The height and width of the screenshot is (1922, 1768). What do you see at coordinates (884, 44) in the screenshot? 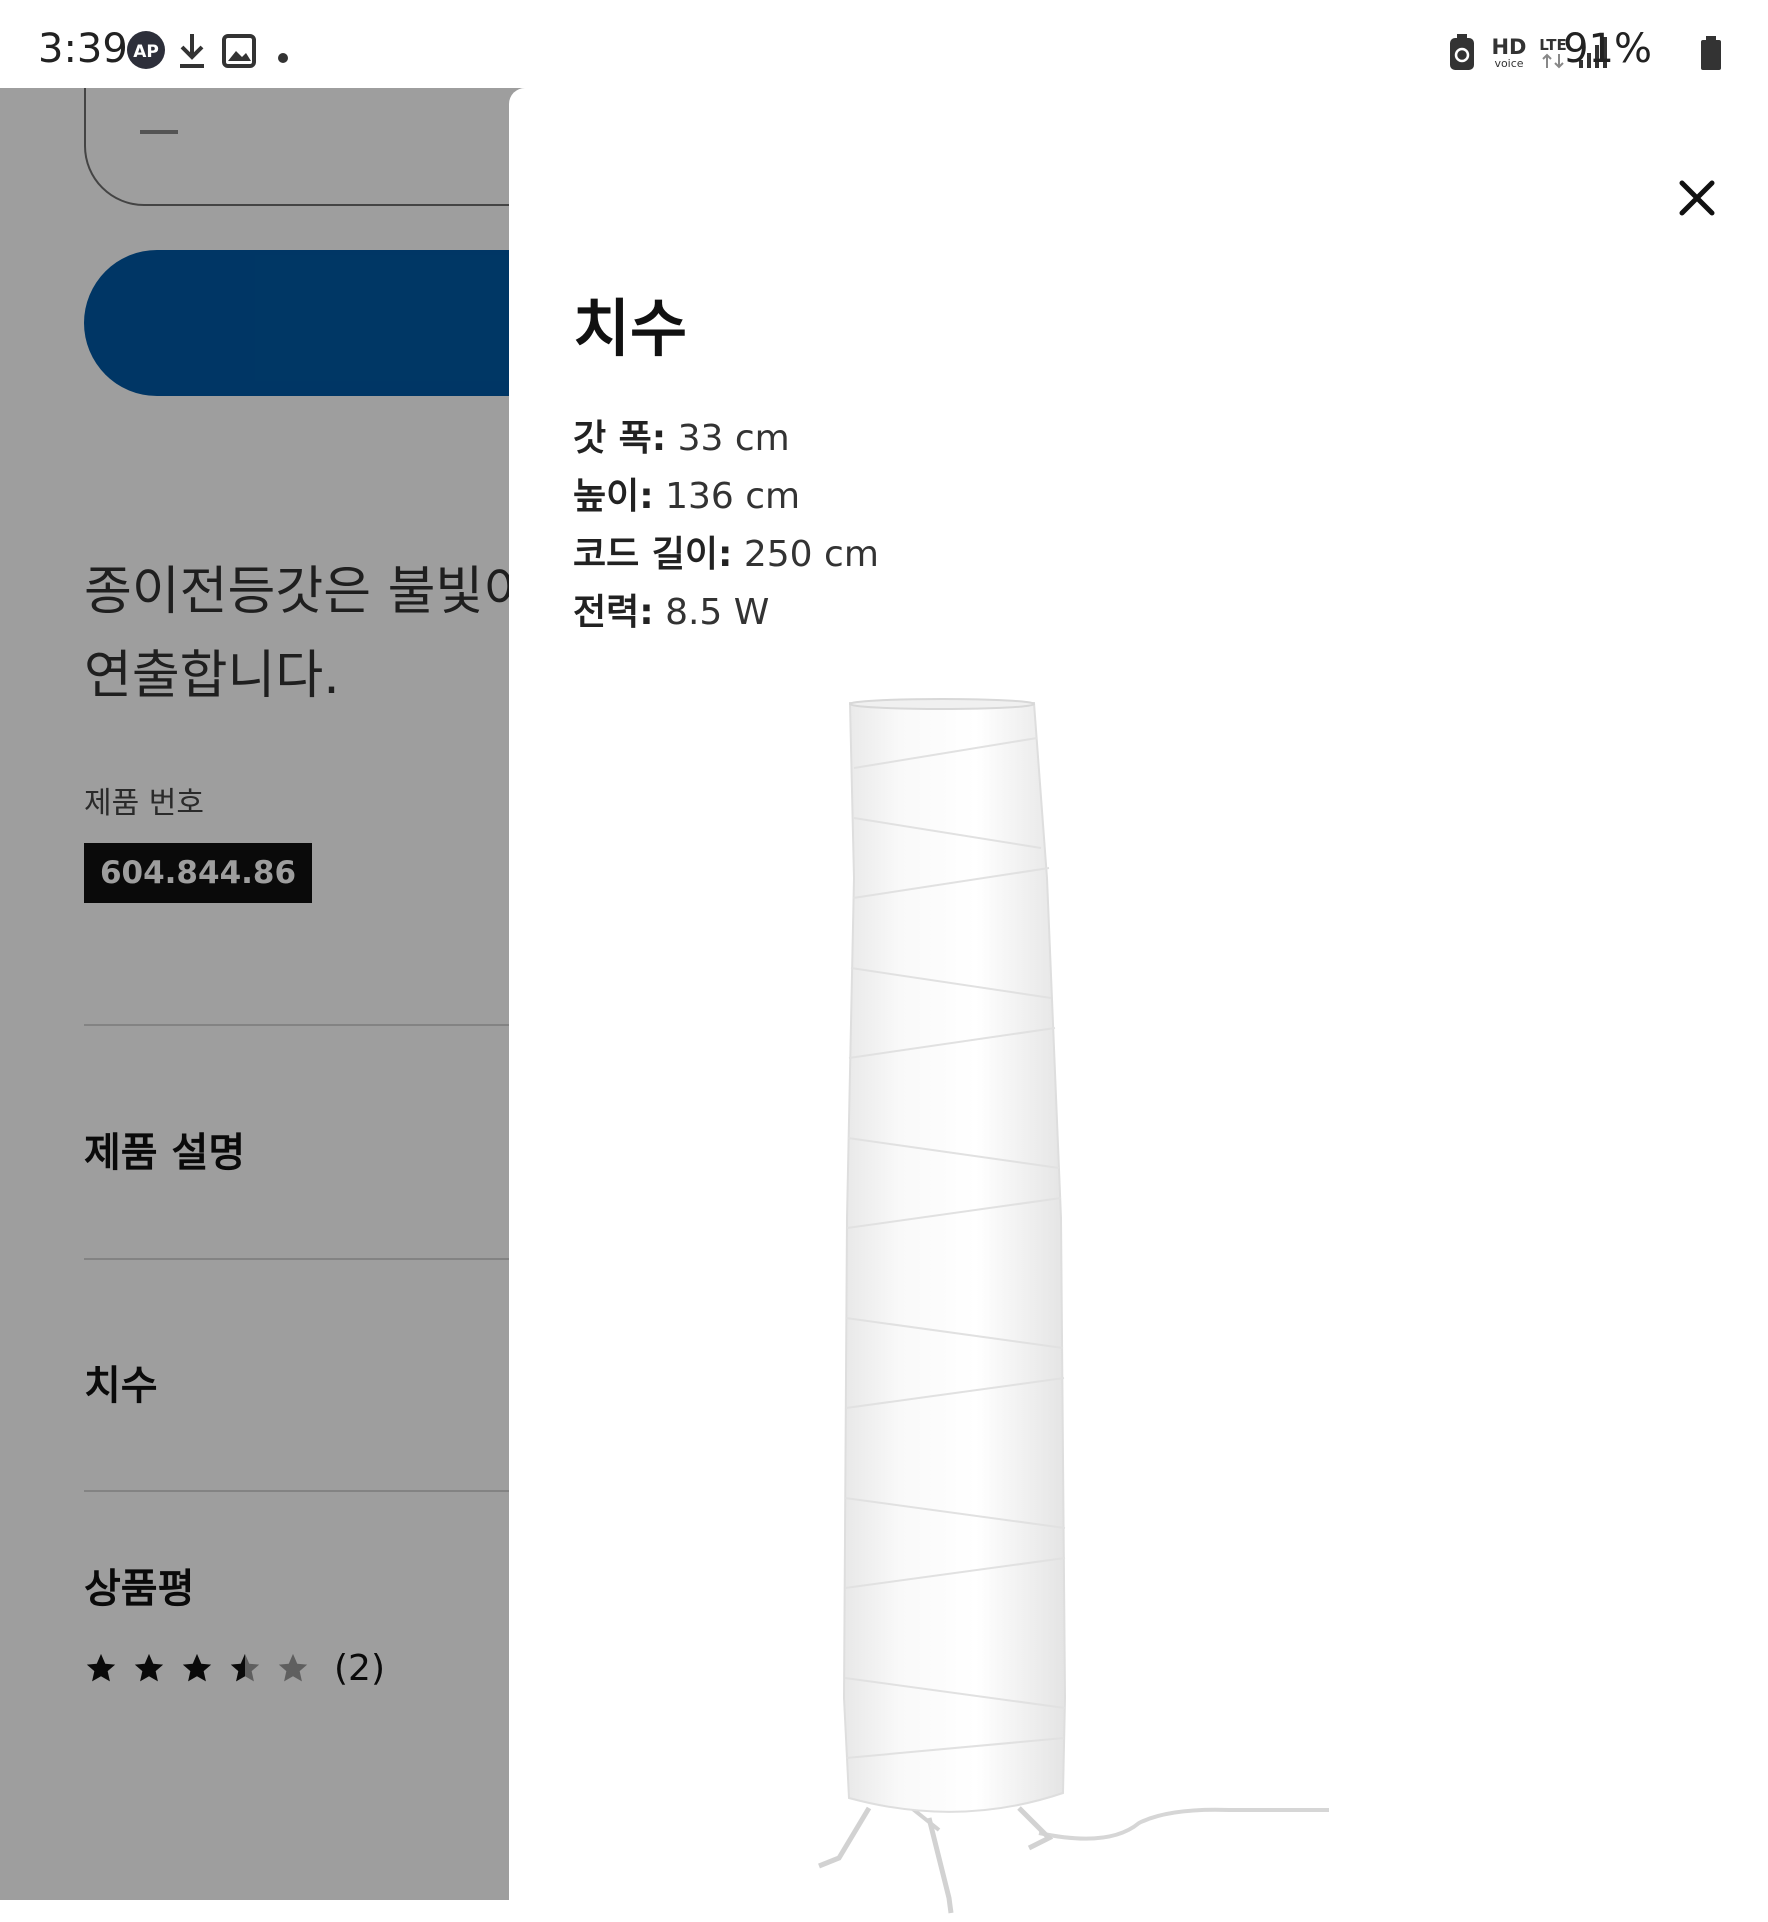
I see `status-bar: 3:39 AP HD voice LTE 91%` at bounding box center [884, 44].